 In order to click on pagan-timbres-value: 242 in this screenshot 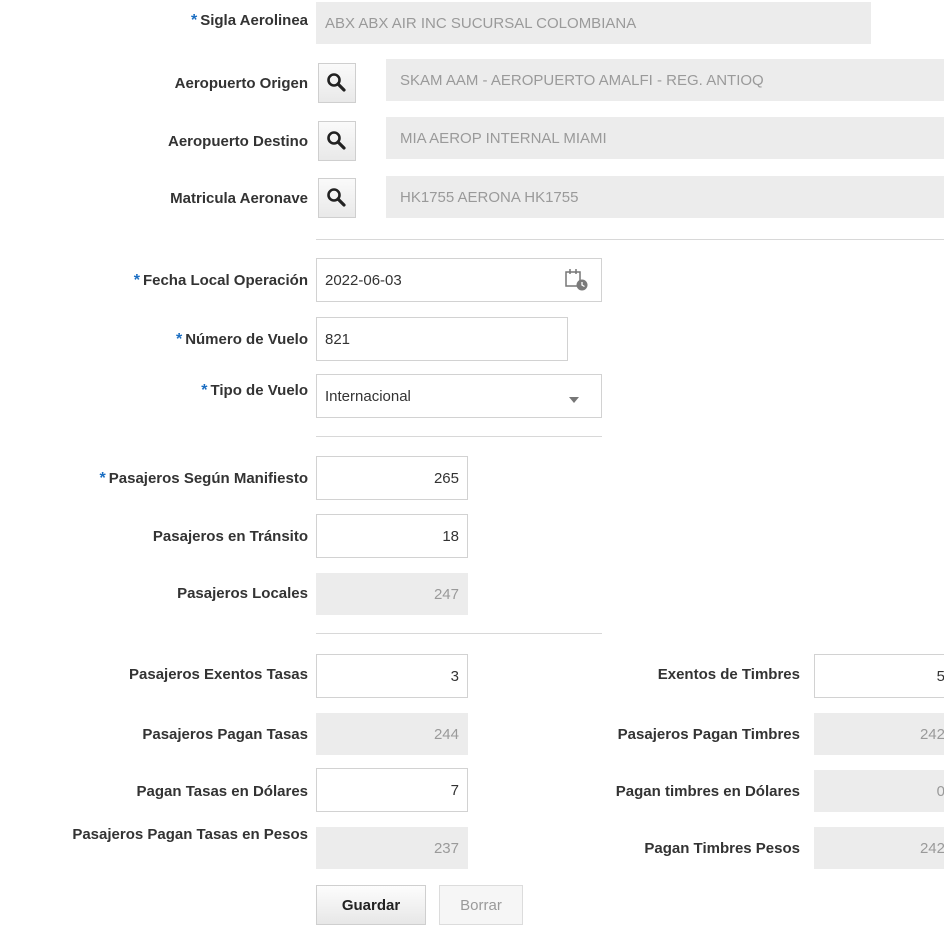, I will do `click(931, 734)`.